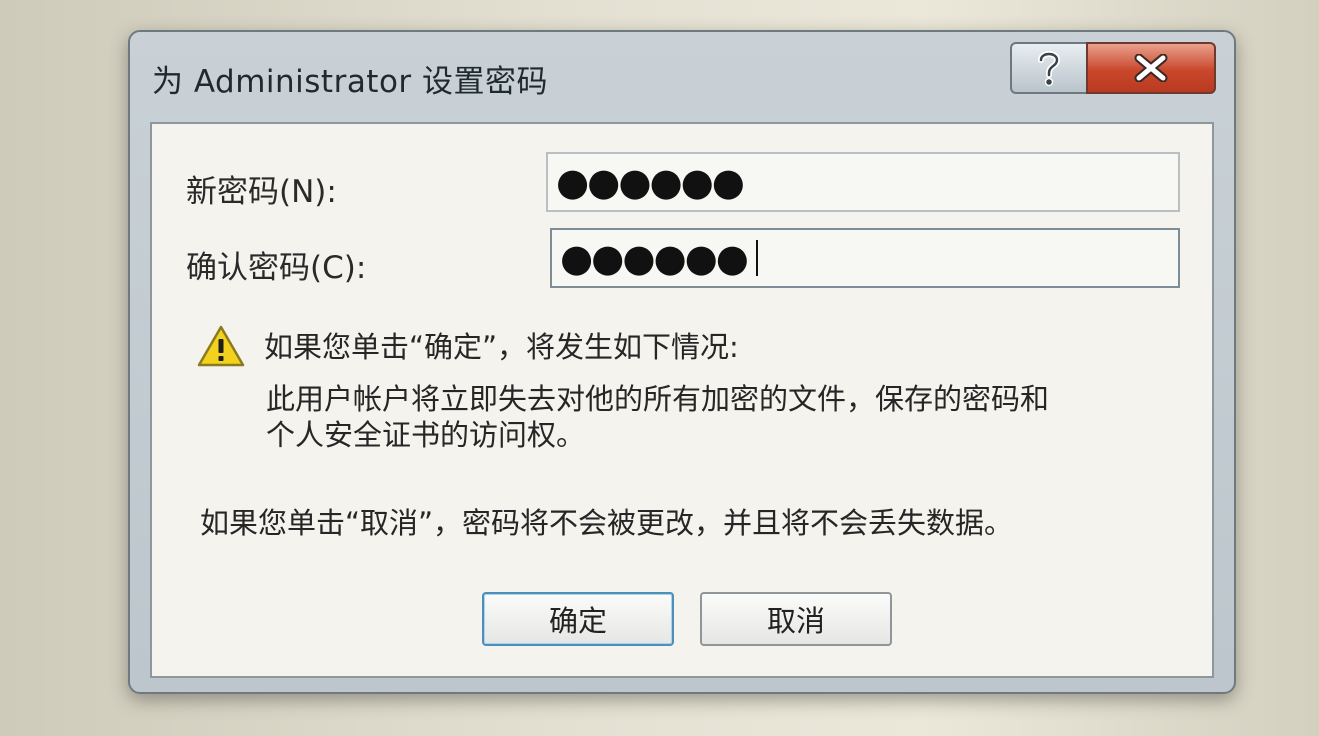  I want to click on warning-icon, so click(221, 346).